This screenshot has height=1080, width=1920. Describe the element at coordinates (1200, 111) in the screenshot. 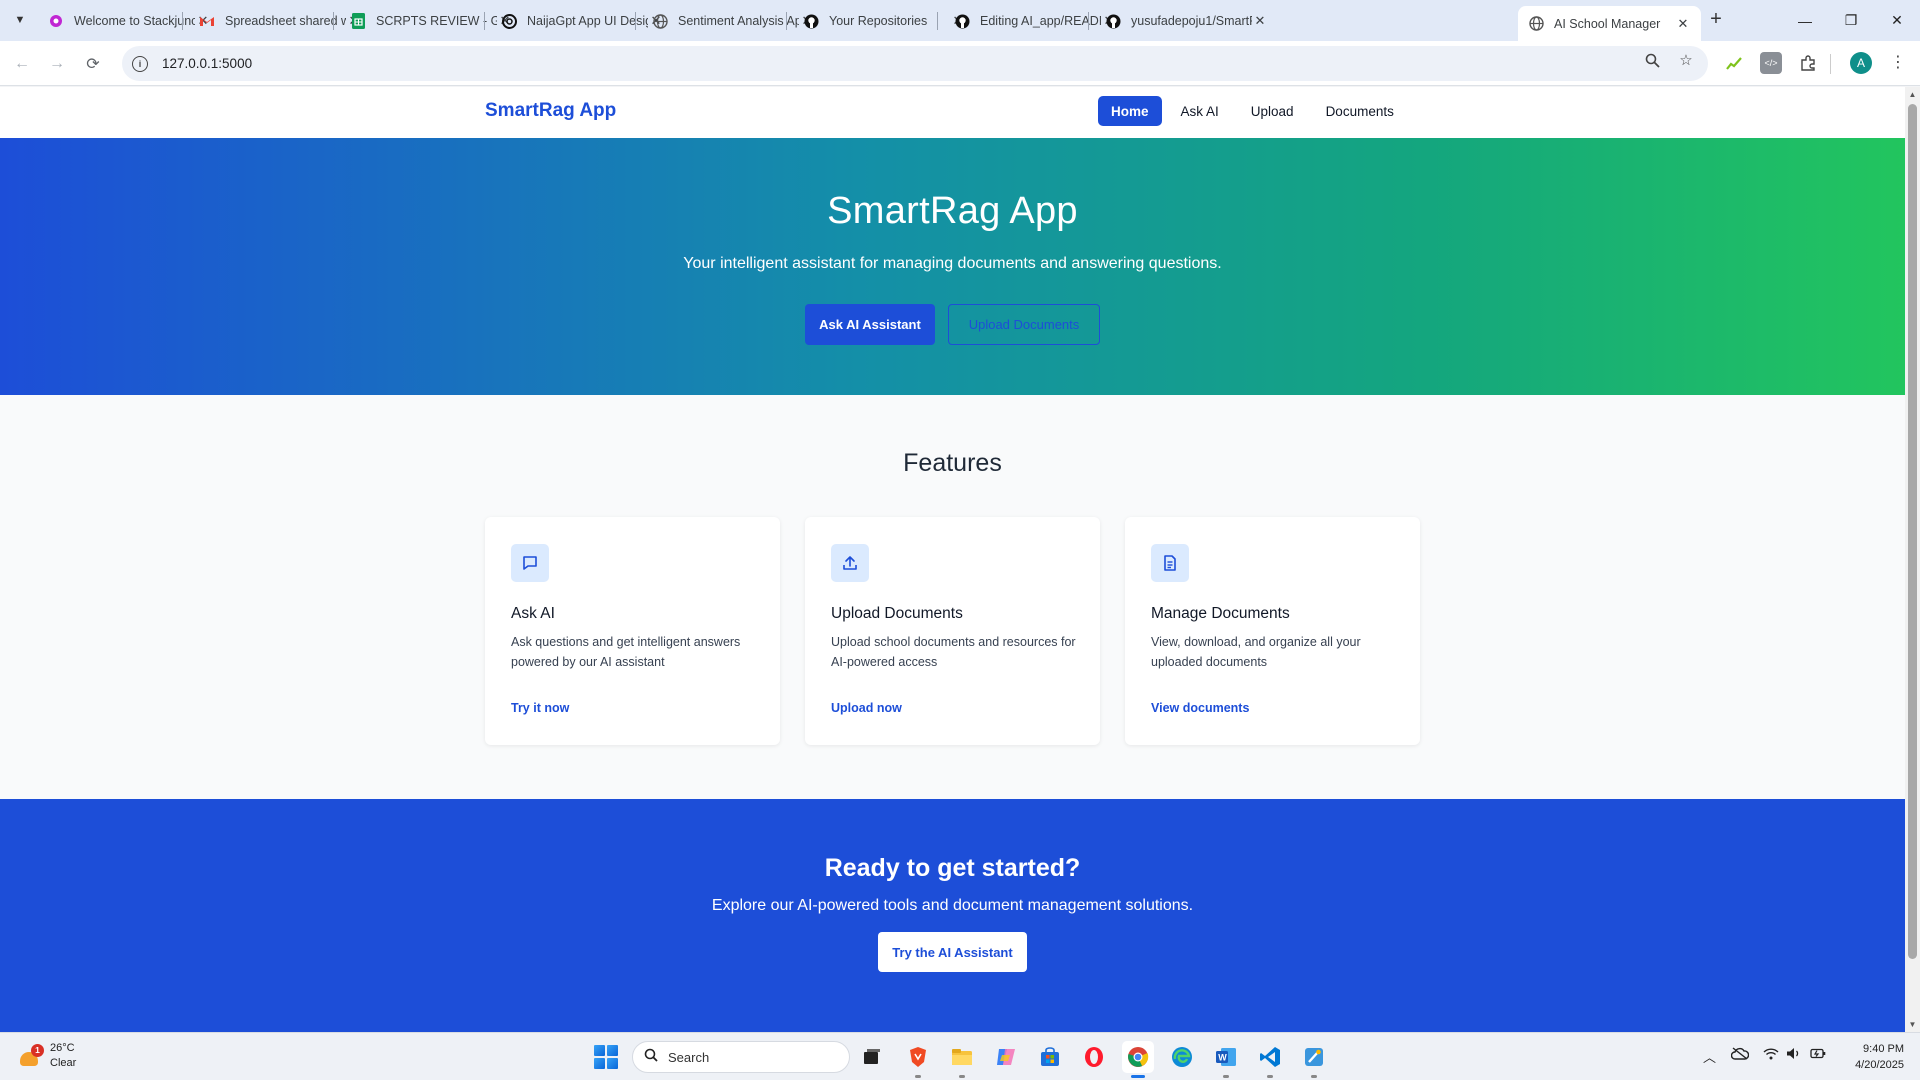

I see `nav-ask-ai: Ask AI` at that location.